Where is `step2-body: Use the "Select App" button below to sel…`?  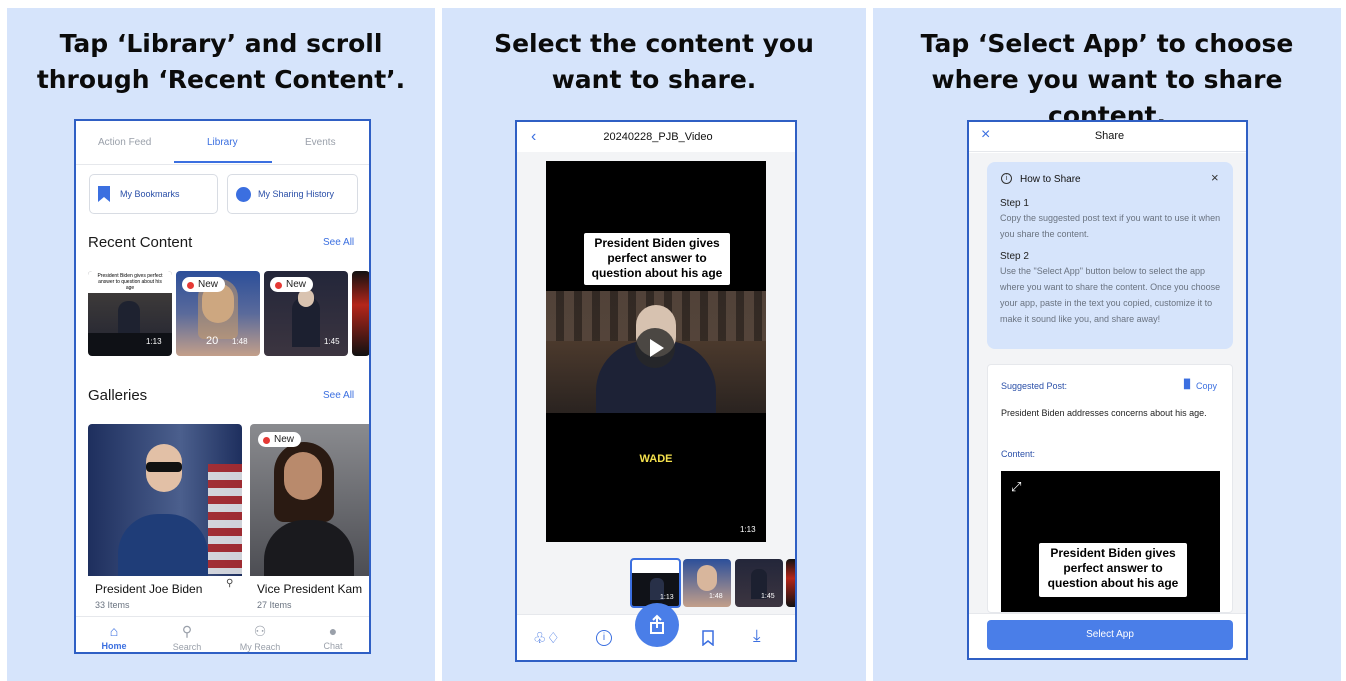 step2-body: Use the "Select App" button below to sel… is located at coordinates (1110, 295).